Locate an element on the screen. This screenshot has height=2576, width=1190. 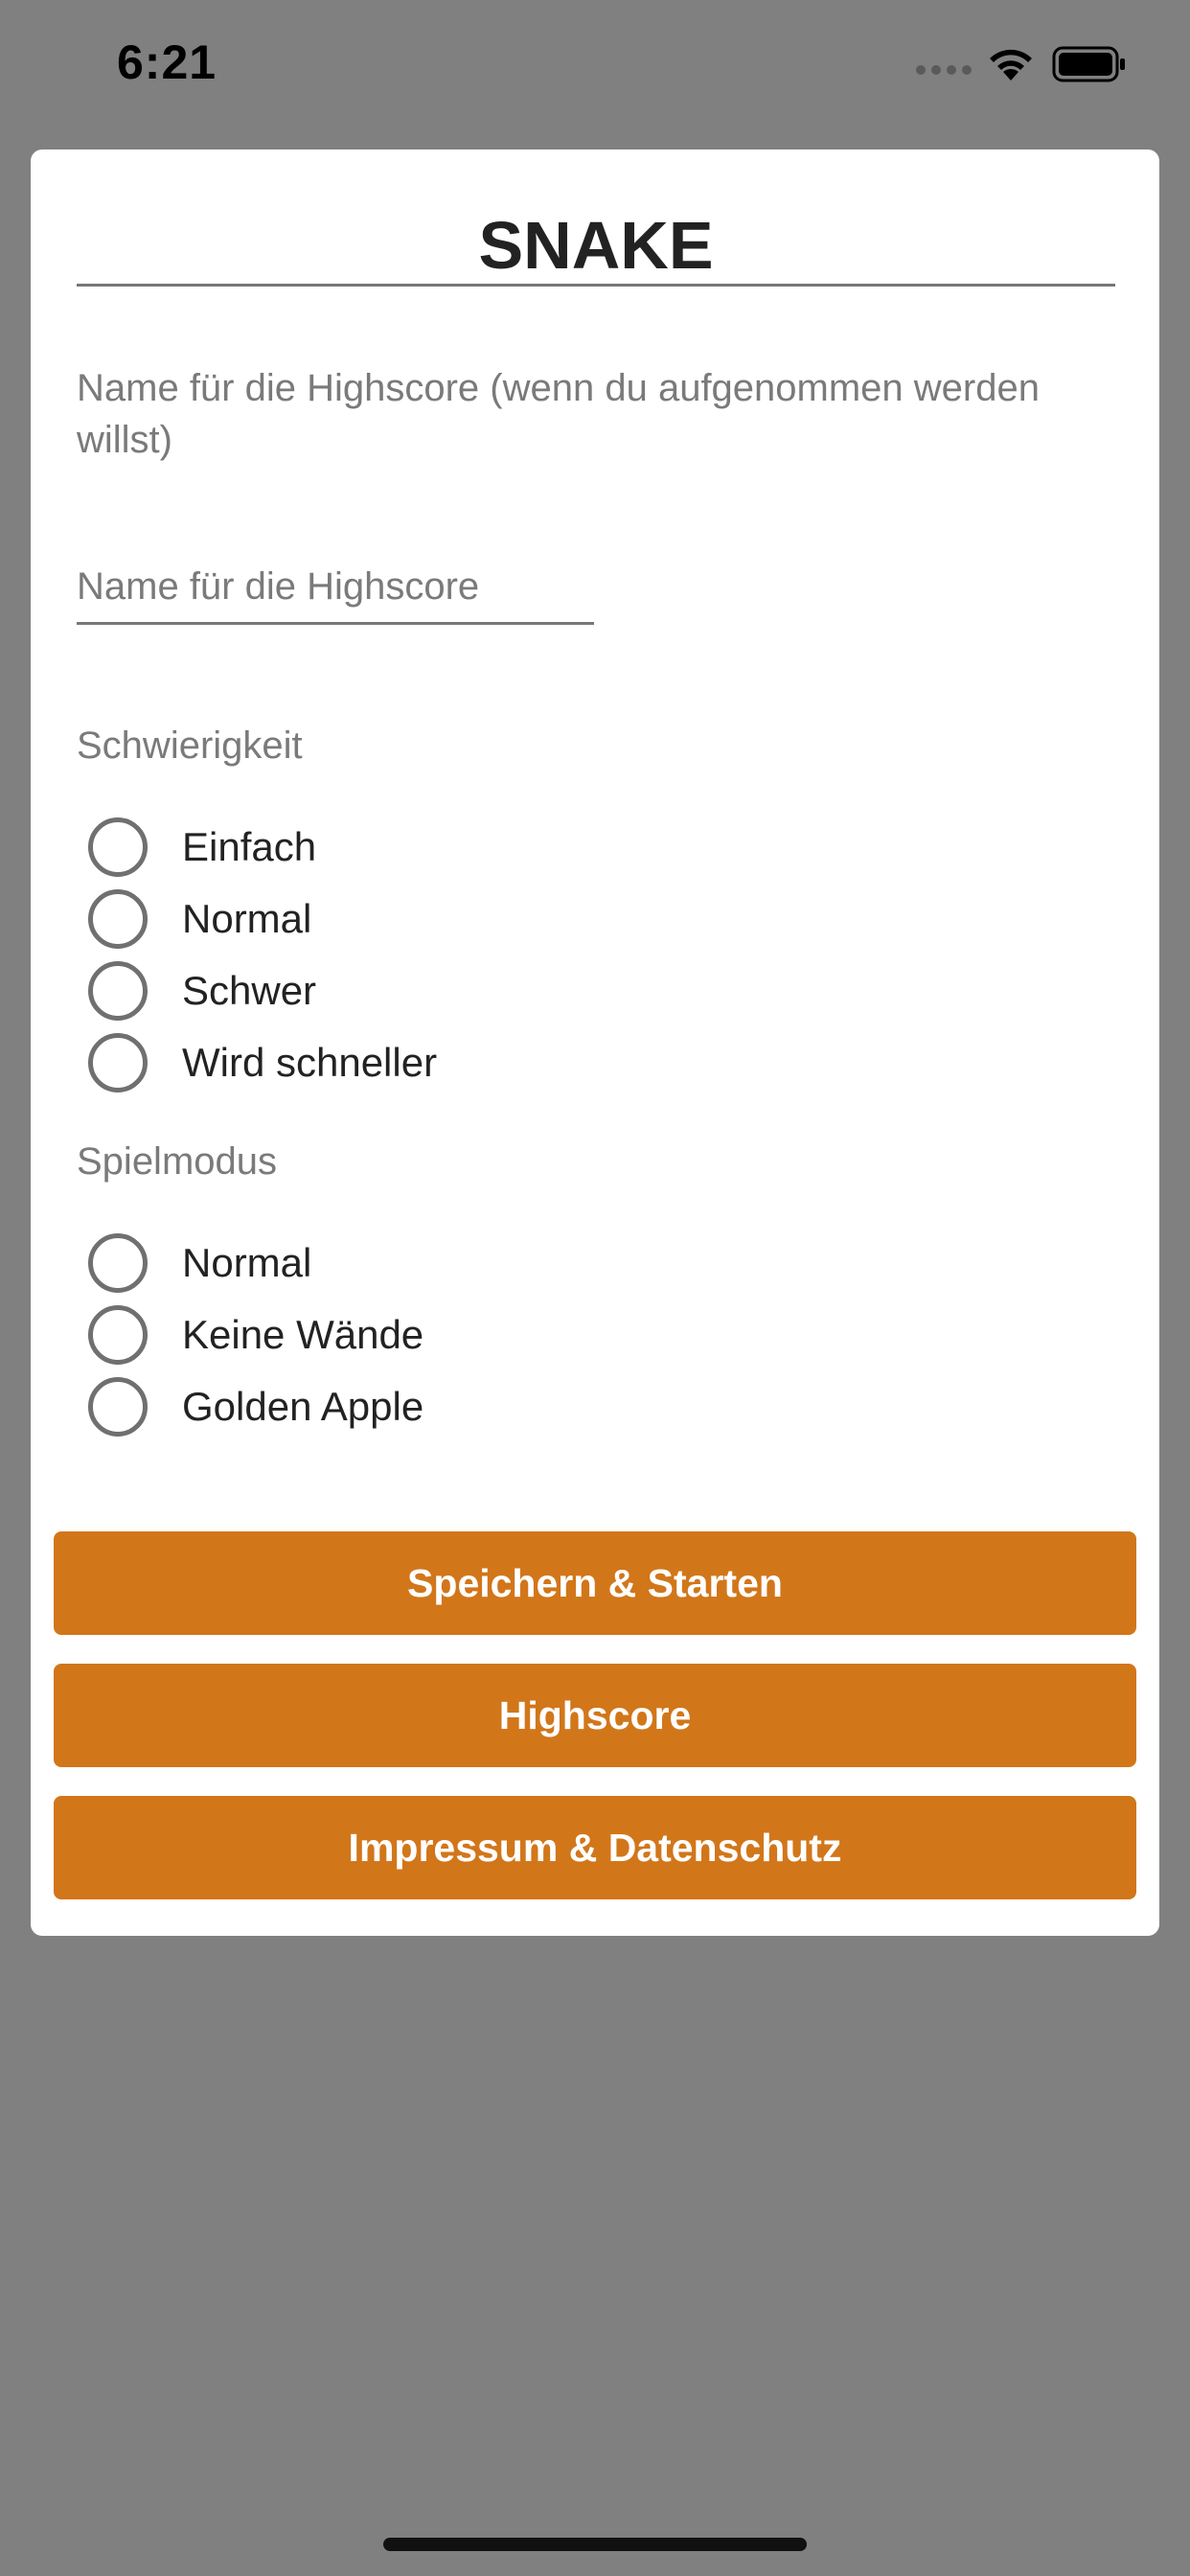
game-mode-option-normal: Normal is located at coordinates (256, 1263).